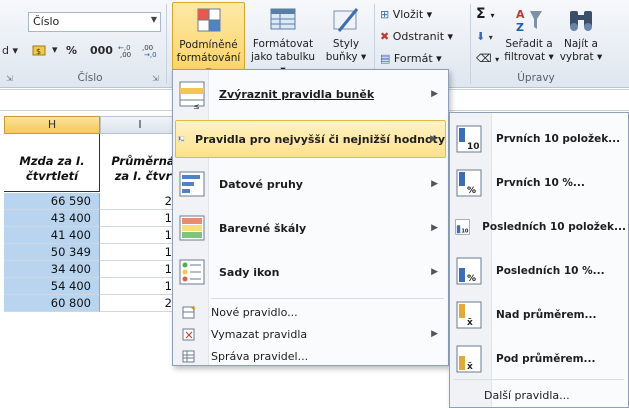 The width and height of the screenshot is (629, 408). Describe the element at coordinates (283, 20) in the screenshot. I see `format-table-icon` at that location.